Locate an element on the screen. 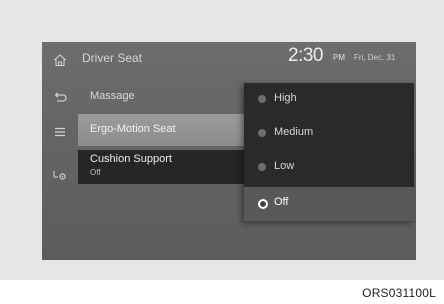 The image size is (444, 304). option-label: Low is located at coordinates (284, 166).